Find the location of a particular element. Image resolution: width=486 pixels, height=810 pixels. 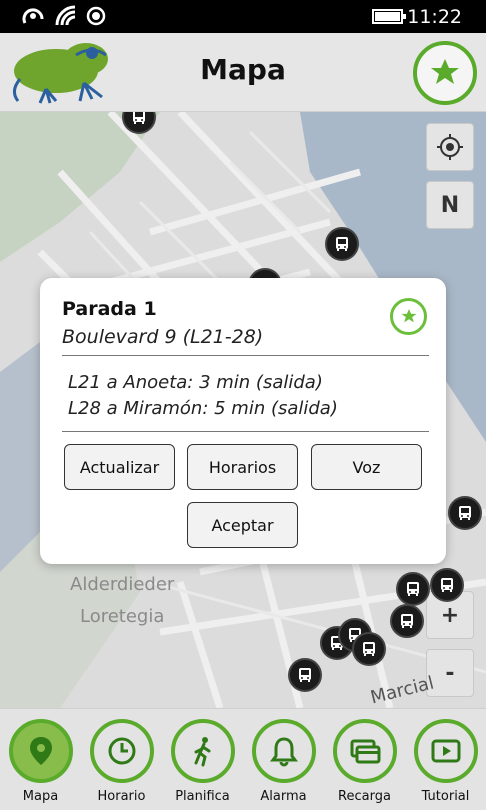

nav-item-planifica: Planifica is located at coordinates (202, 759).